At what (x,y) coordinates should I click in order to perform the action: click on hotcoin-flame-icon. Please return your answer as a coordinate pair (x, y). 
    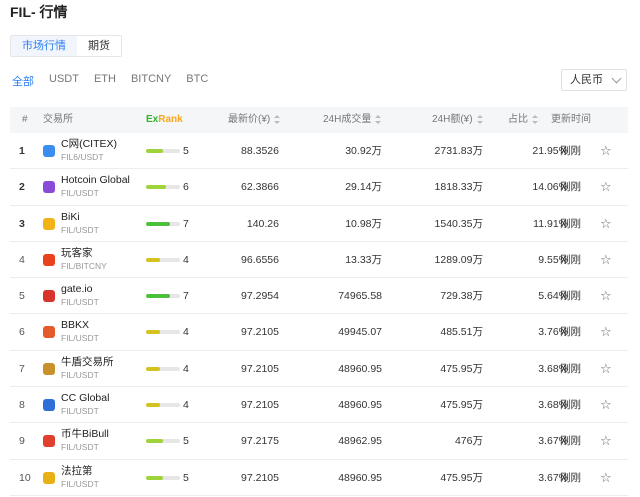
    Looking at the image, I should click on (49, 187).